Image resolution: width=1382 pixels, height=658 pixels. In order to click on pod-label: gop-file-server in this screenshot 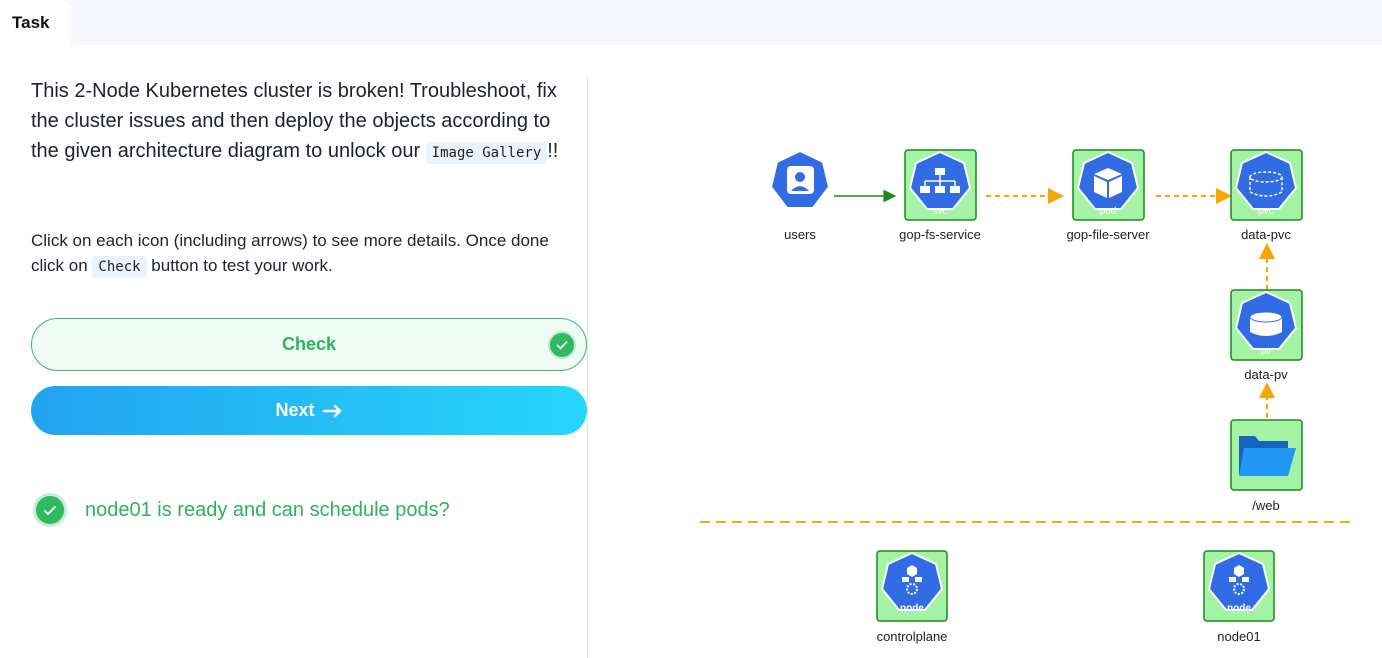, I will do `click(1108, 234)`.